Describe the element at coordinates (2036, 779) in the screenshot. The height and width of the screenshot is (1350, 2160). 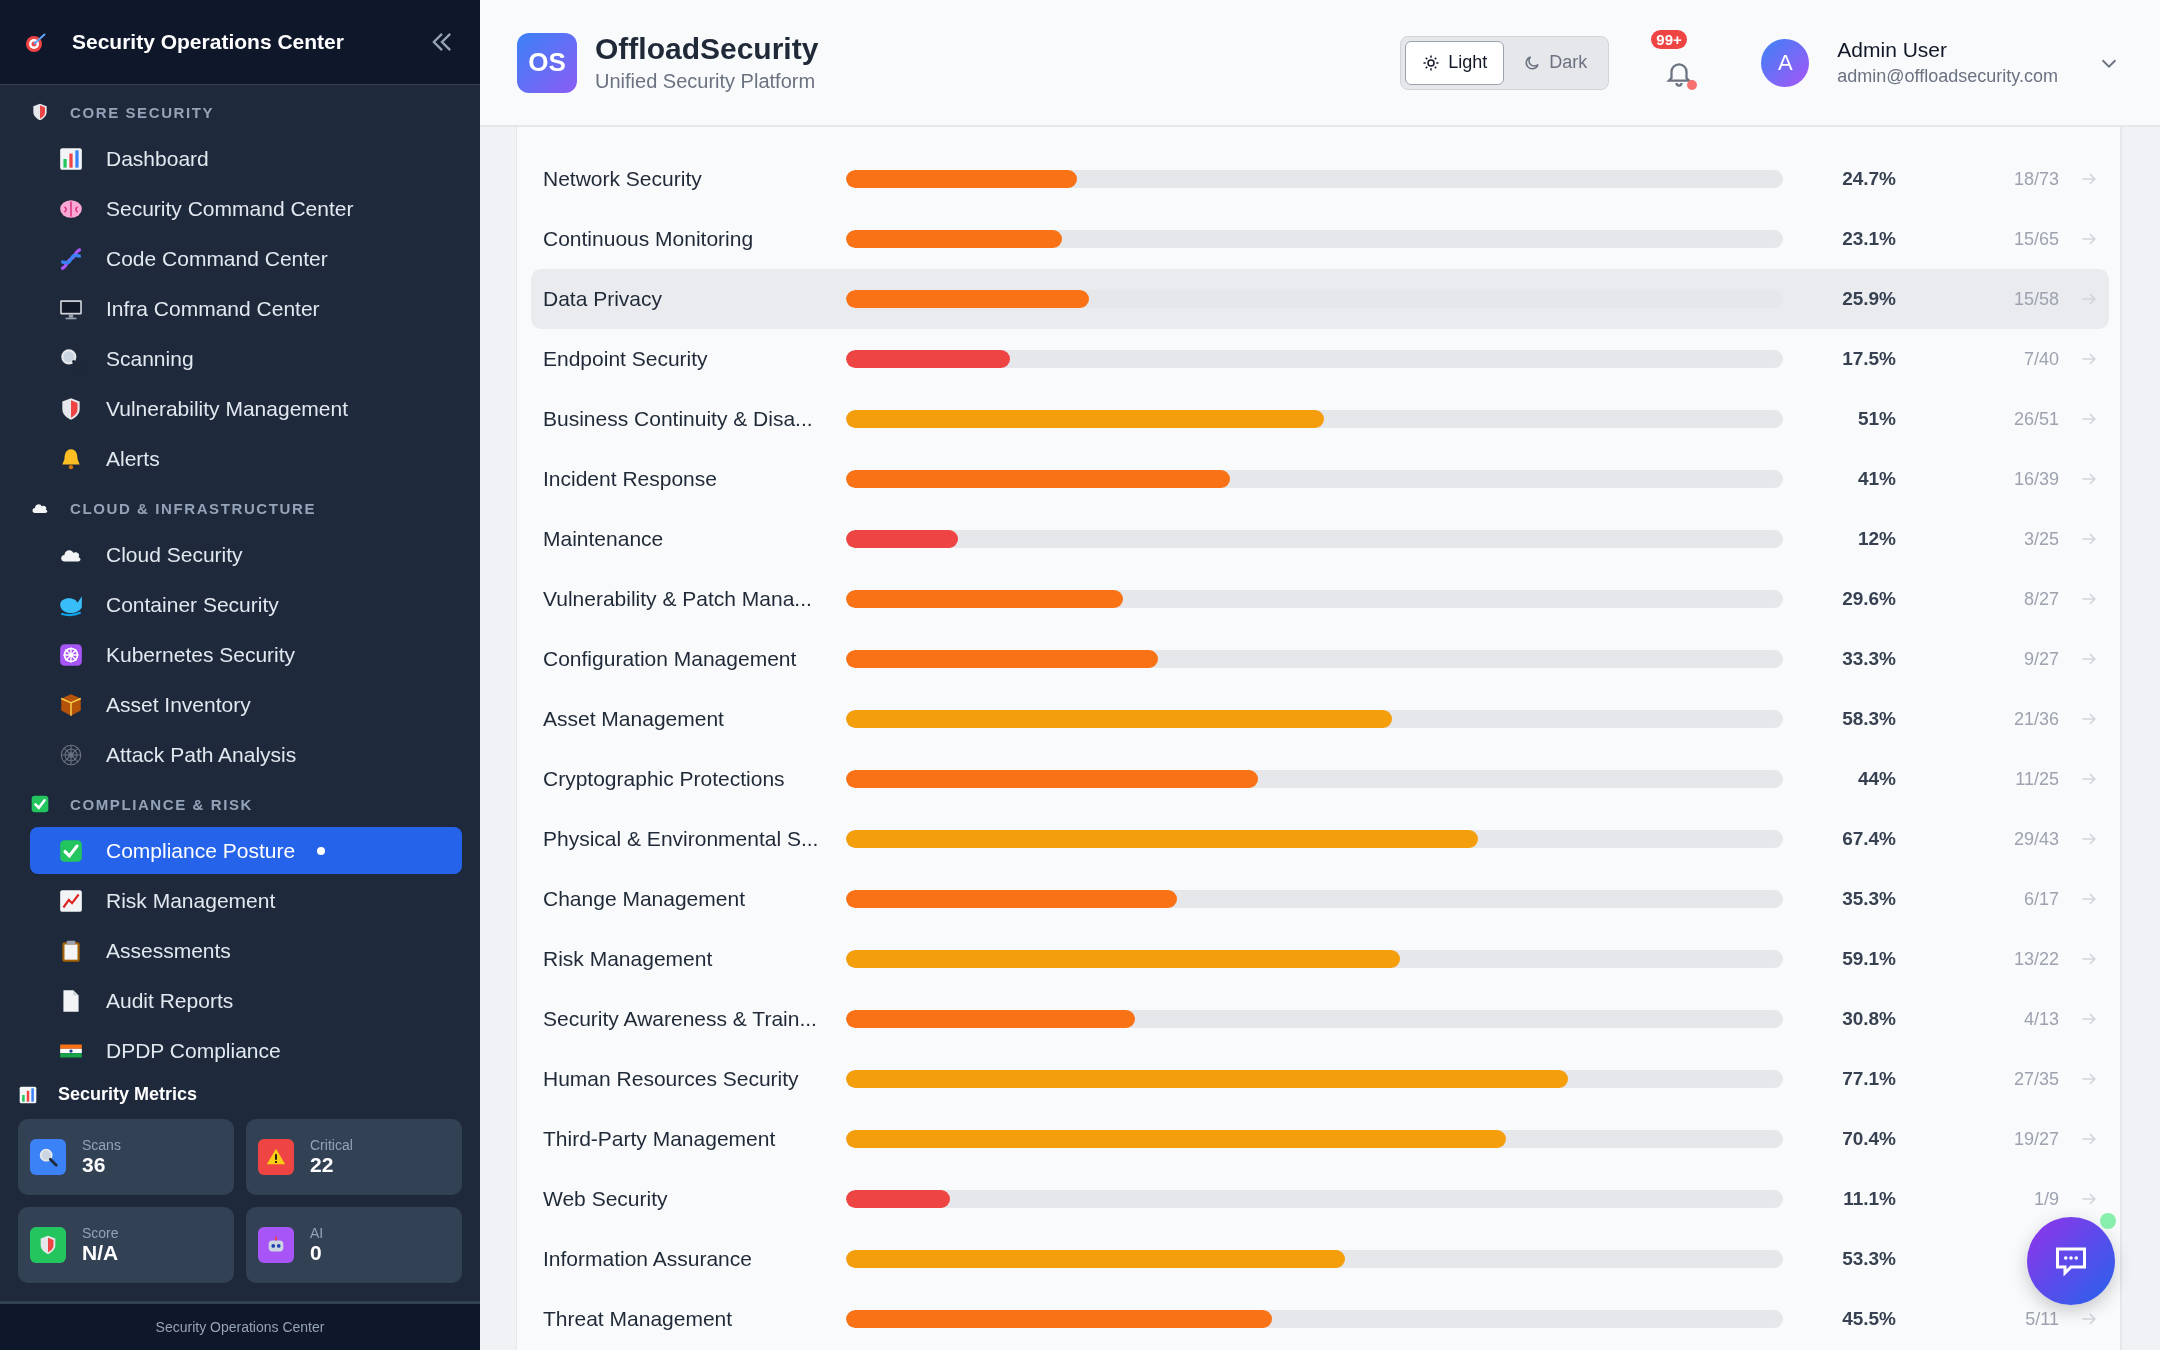
I see `control-count: 11/25` at that location.